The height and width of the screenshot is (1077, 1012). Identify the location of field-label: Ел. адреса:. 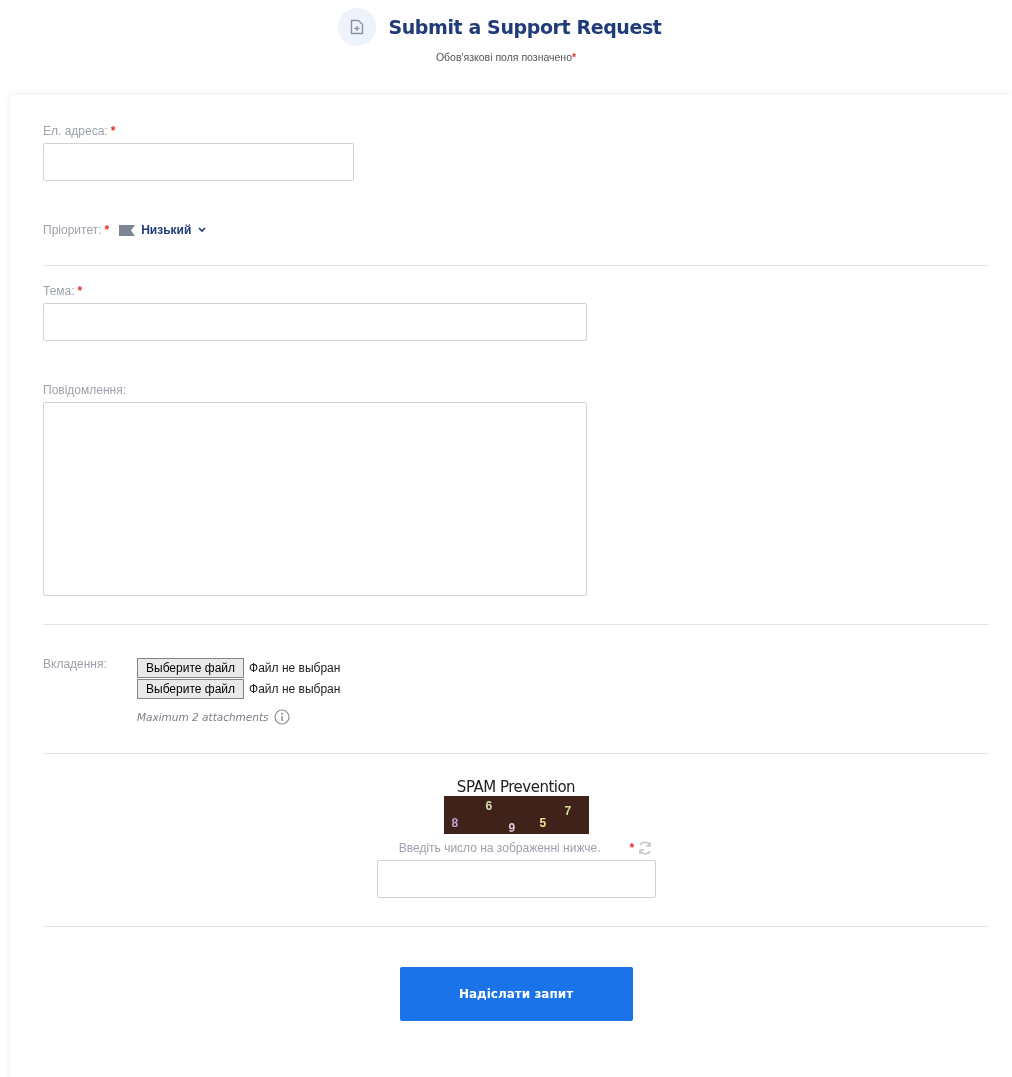
(75, 131).